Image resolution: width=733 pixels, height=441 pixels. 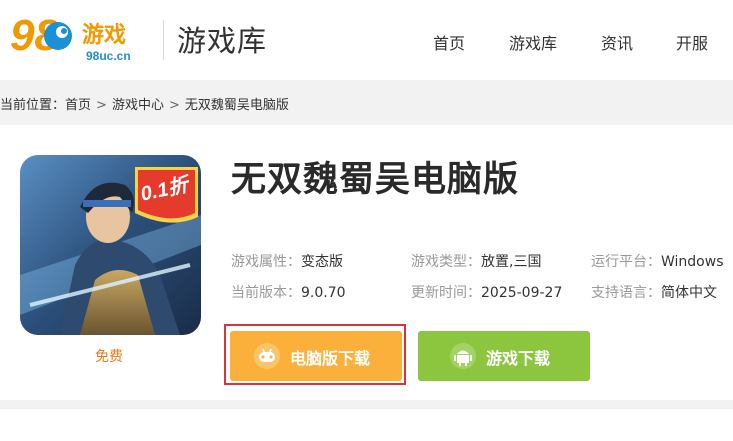 What do you see at coordinates (375, 180) in the screenshot?
I see `game-title: 无双魏蜀吴电脑版` at bounding box center [375, 180].